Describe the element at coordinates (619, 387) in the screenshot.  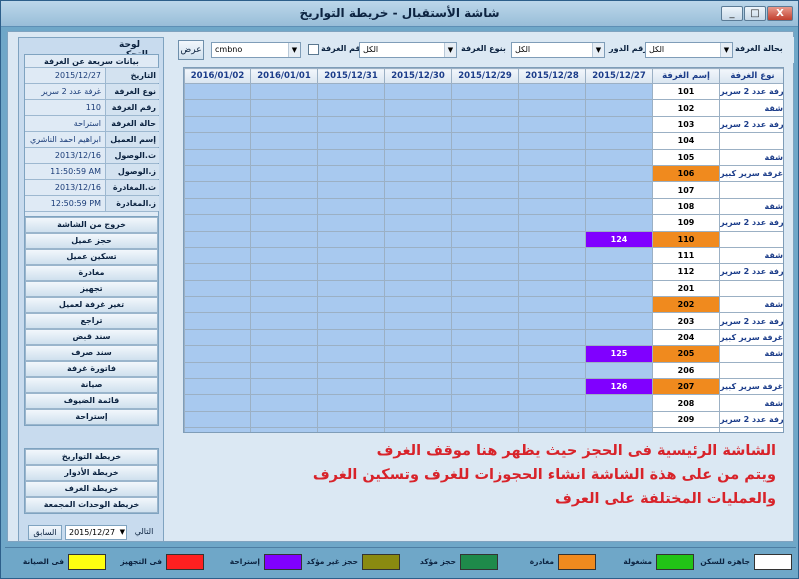
I see `booking-cell: 126` at that location.